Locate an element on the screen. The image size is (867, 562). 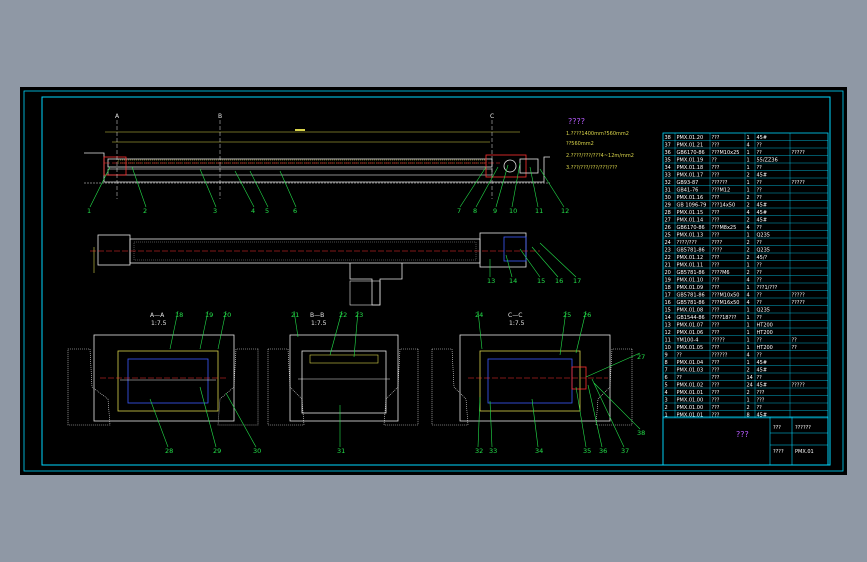
elevation-balloon-7: 7 is located at coordinates (459, 211).